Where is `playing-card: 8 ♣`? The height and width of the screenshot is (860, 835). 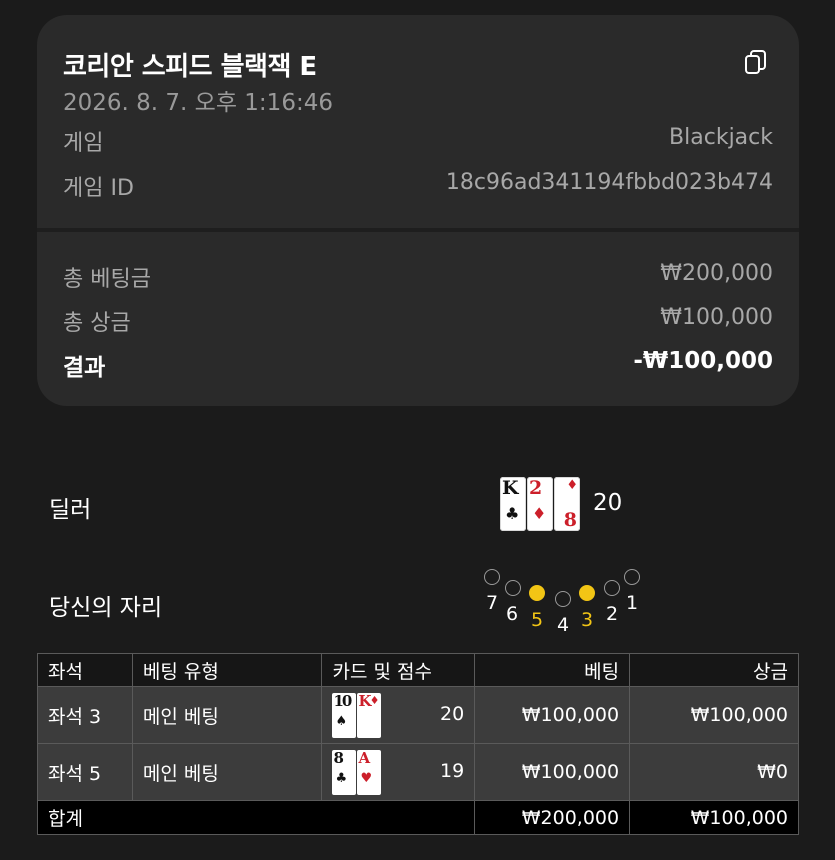
playing-card: 8 ♣ is located at coordinates (344, 772).